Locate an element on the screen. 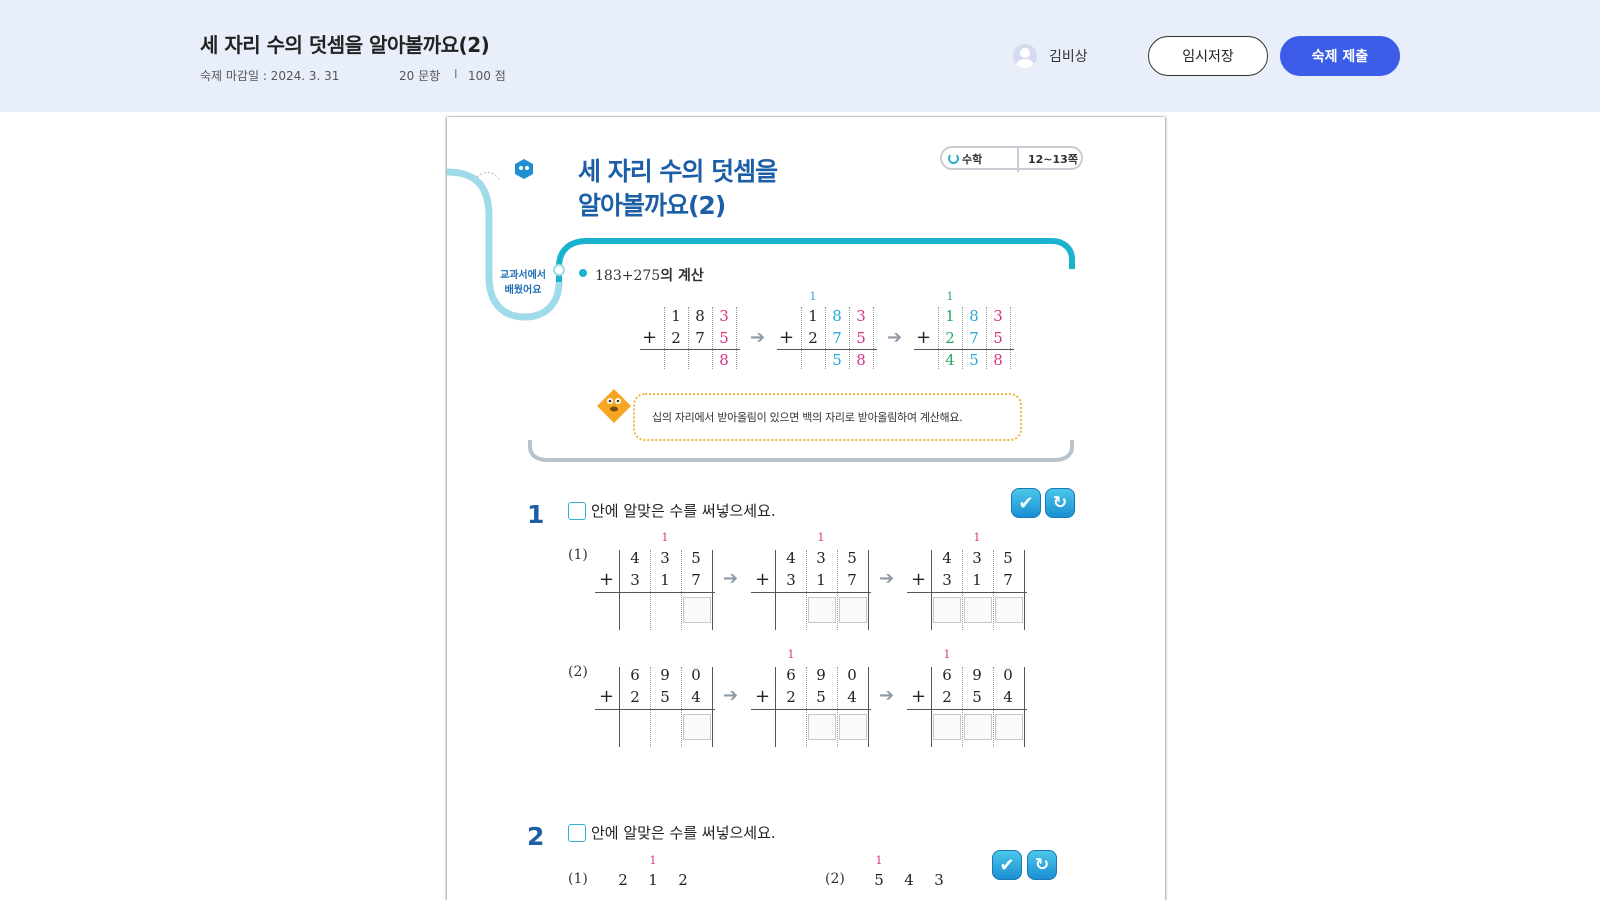 This screenshot has width=1600, height=900. calc-title-suffix: 의 계산 is located at coordinates (682, 276).